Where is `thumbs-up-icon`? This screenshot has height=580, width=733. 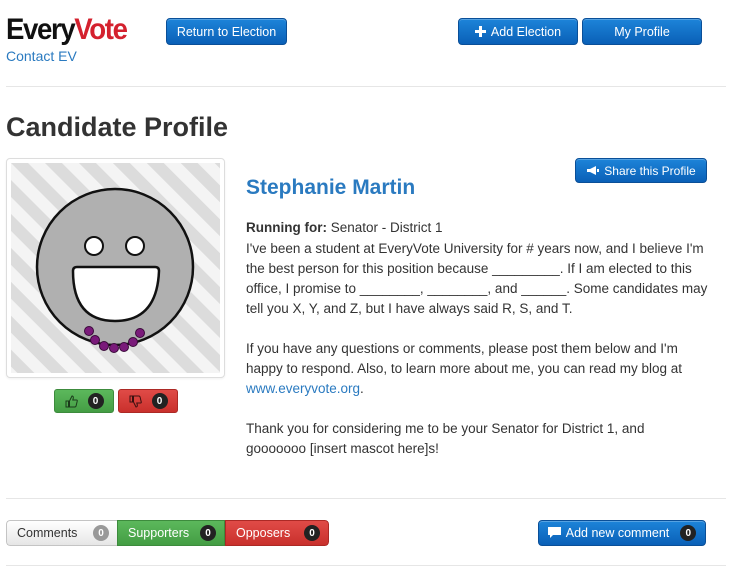 thumbs-up-icon is located at coordinates (71, 400).